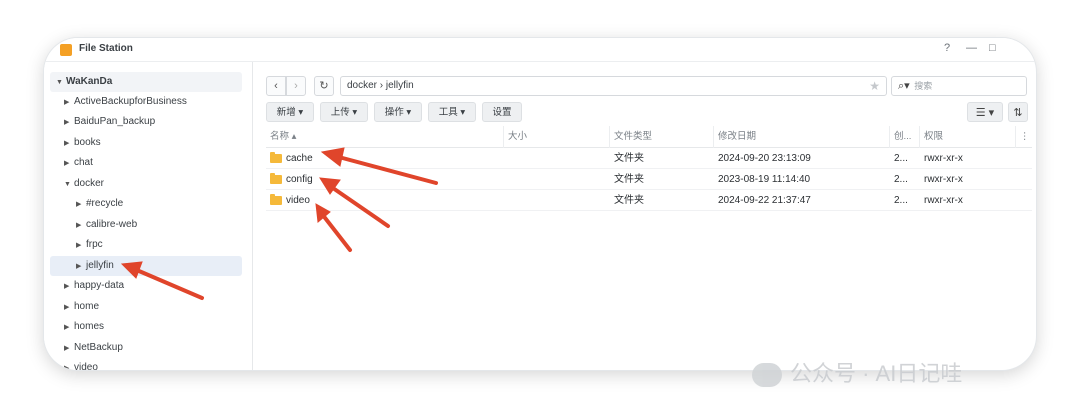 Image resolution: width=1080 pixels, height=417 pixels. What do you see at coordinates (452, 112) in the screenshot?
I see `tools-button: 工具 ▾` at bounding box center [452, 112].